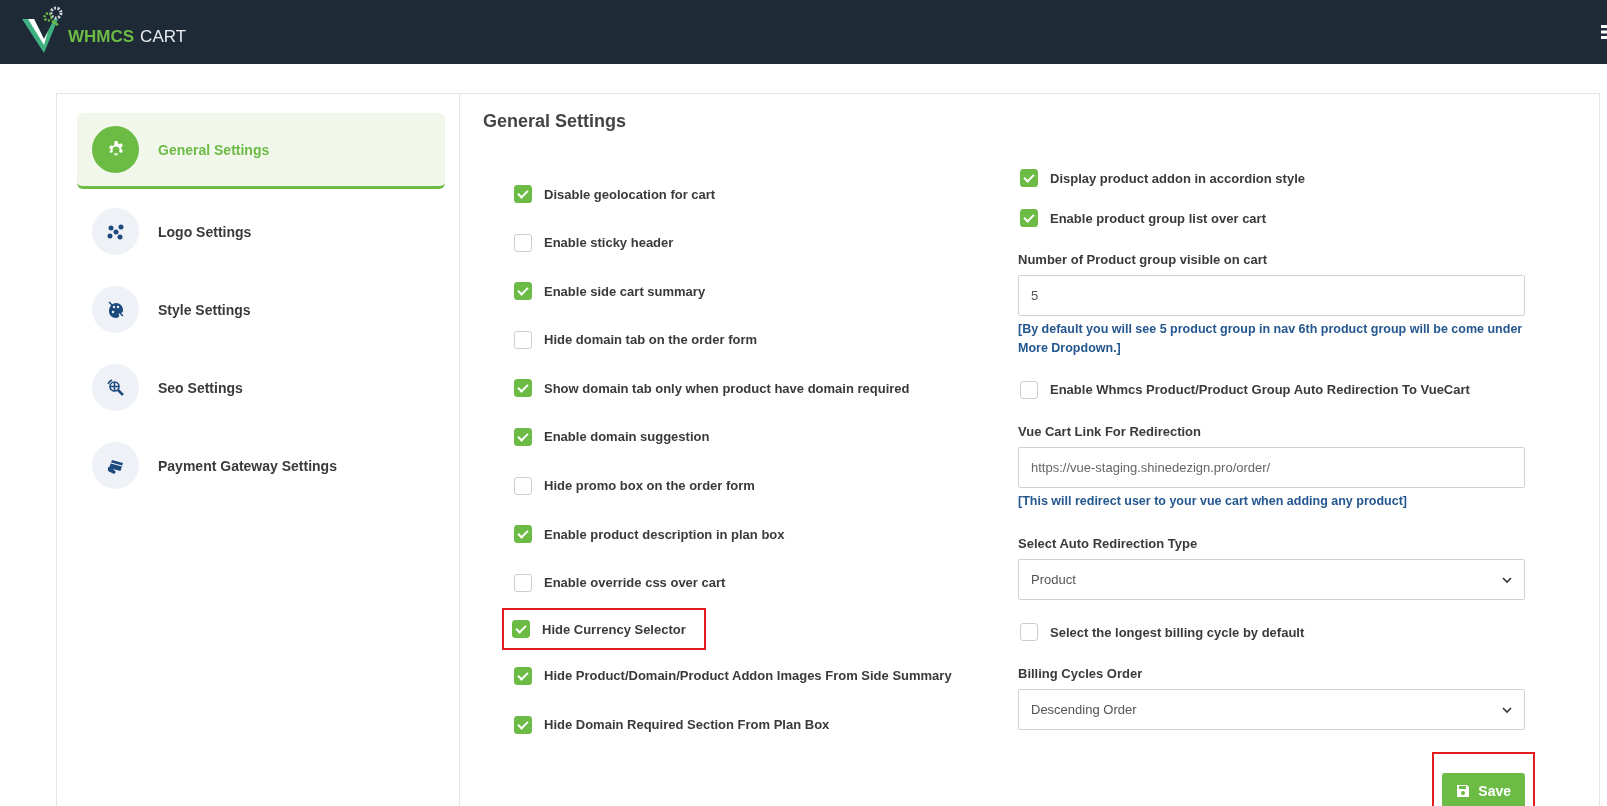  What do you see at coordinates (1158, 218) in the screenshot?
I see `option-label: Enable product group list over cart` at bounding box center [1158, 218].